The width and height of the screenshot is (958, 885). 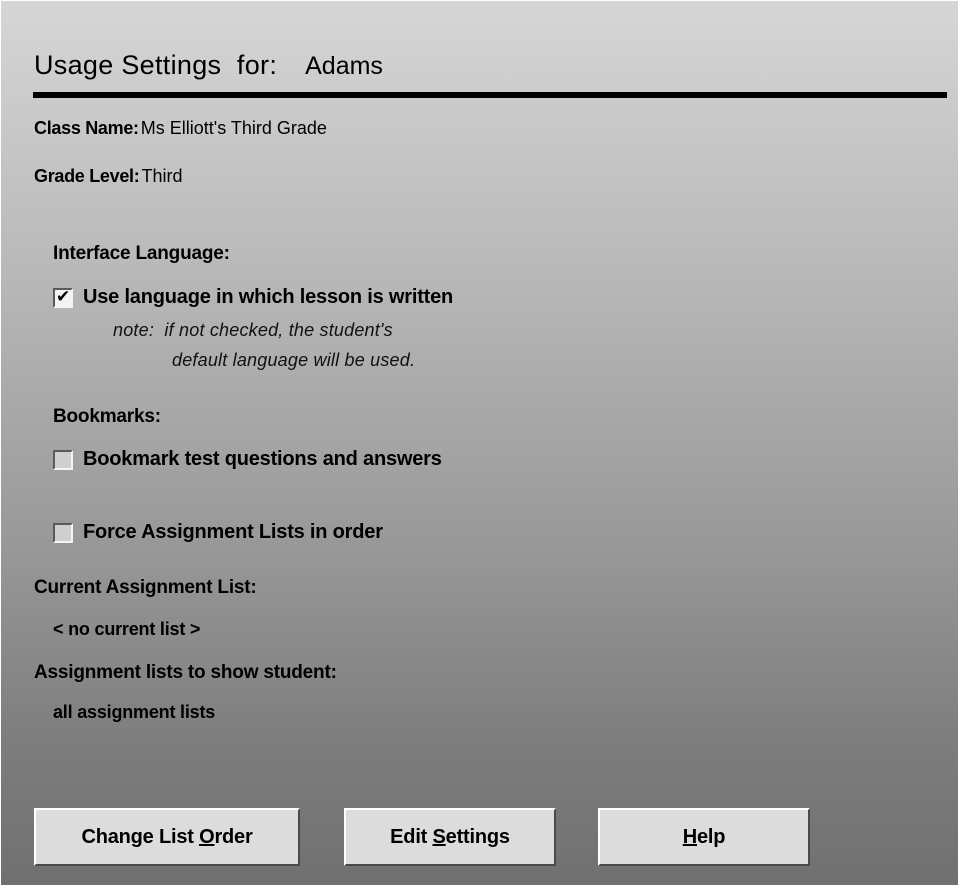 I want to click on bookmark-test-label: Bookmark test questions and answers, so click(x=262, y=459).